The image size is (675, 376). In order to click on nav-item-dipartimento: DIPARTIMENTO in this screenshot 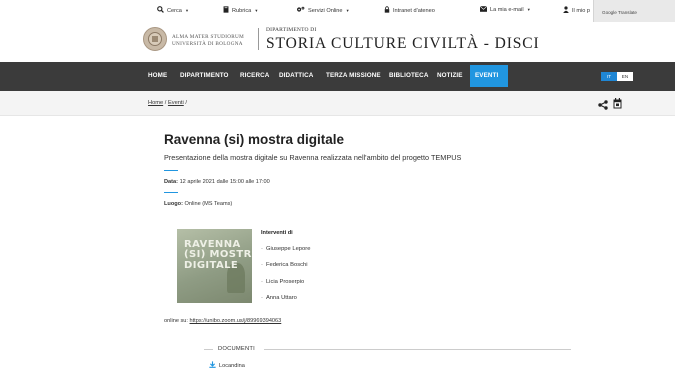, I will do `click(204, 75)`.